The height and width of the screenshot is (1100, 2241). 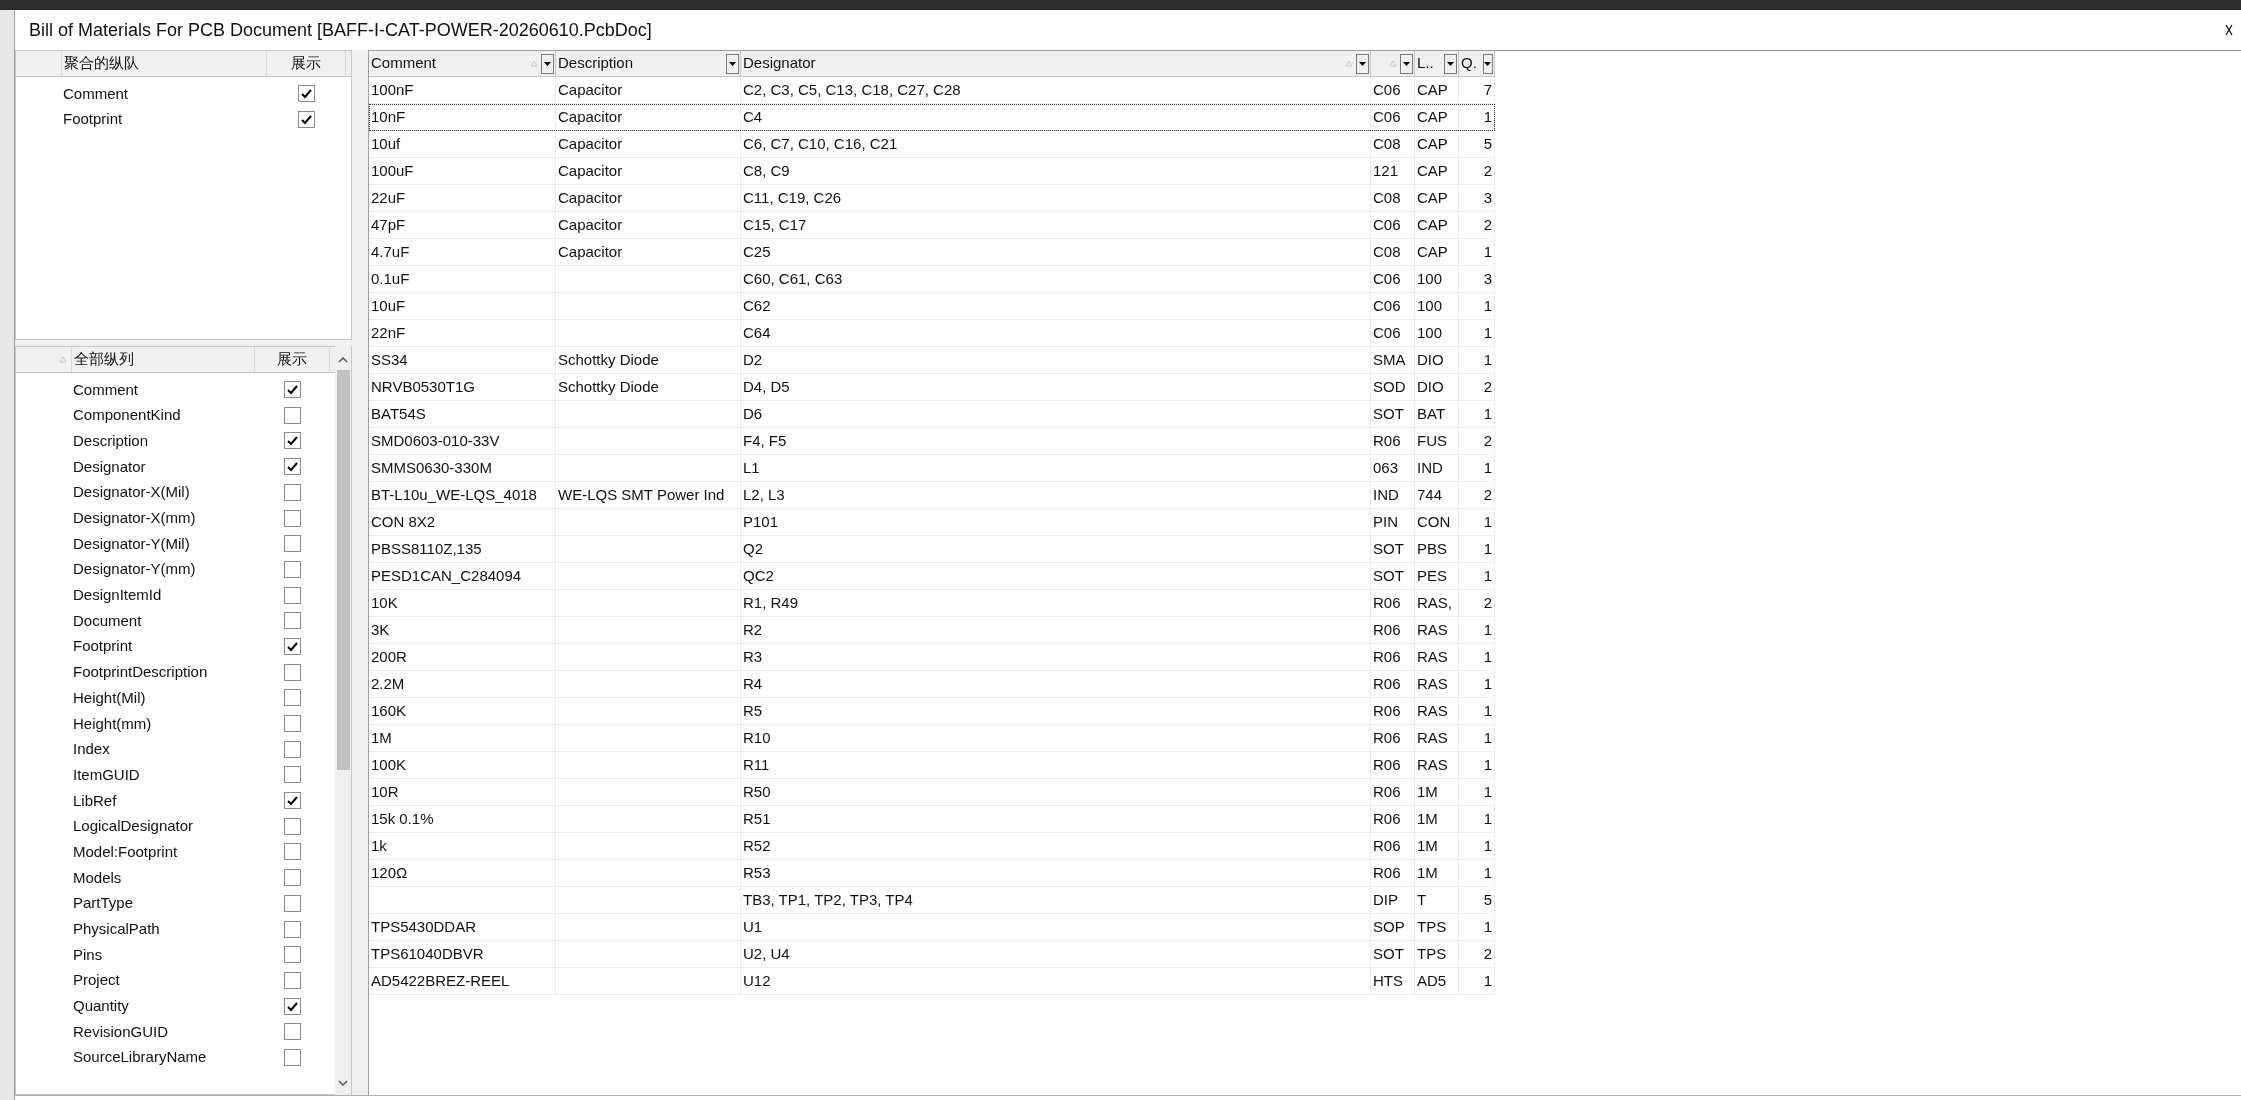 I want to click on close-icon, so click(x=2229, y=30).